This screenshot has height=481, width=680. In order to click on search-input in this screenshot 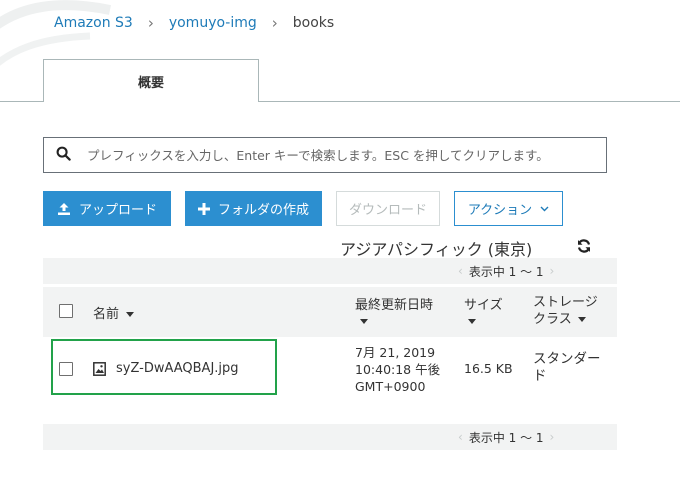, I will do `click(345, 155)`.